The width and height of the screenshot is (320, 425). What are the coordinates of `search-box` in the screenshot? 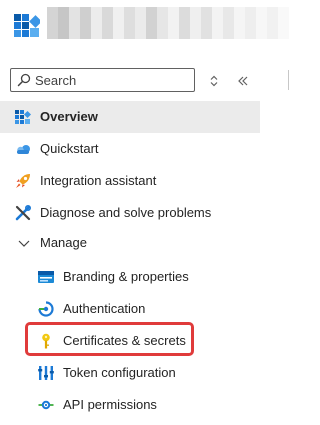 It's located at (102, 80).